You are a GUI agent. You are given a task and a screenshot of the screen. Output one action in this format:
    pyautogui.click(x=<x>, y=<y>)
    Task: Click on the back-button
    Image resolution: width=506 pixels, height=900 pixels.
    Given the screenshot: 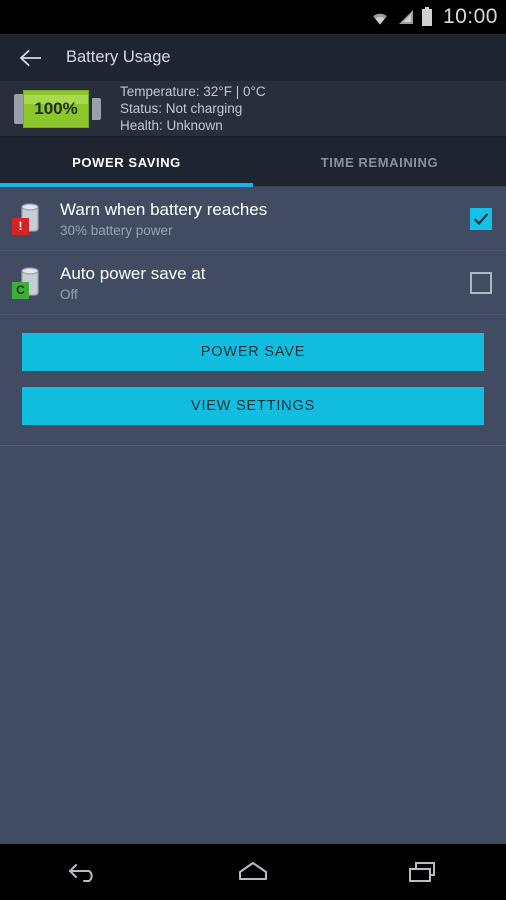 What is the action you would take?
    pyautogui.click(x=31, y=58)
    